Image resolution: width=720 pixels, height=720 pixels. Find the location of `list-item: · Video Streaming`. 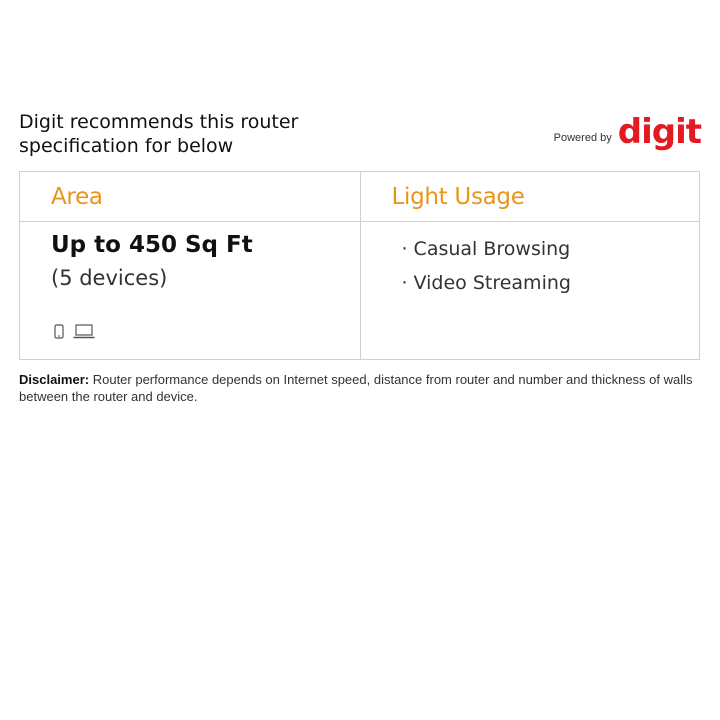

list-item: · Video Streaming is located at coordinates (486, 283).